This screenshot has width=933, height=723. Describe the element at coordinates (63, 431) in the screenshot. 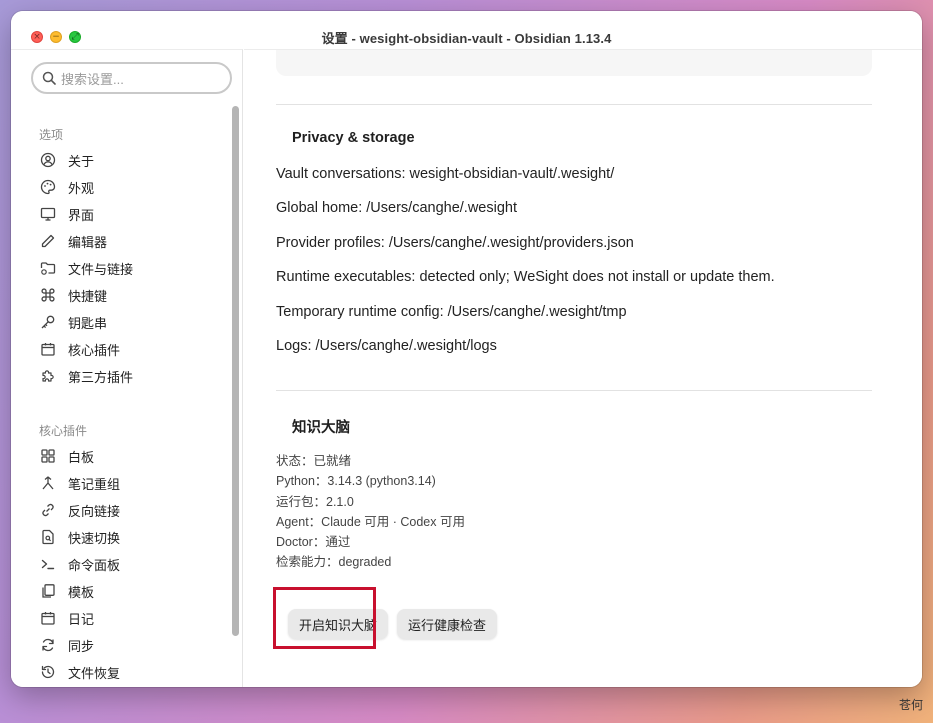

I see `core-plugins-section-label: 核心插件` at that location.